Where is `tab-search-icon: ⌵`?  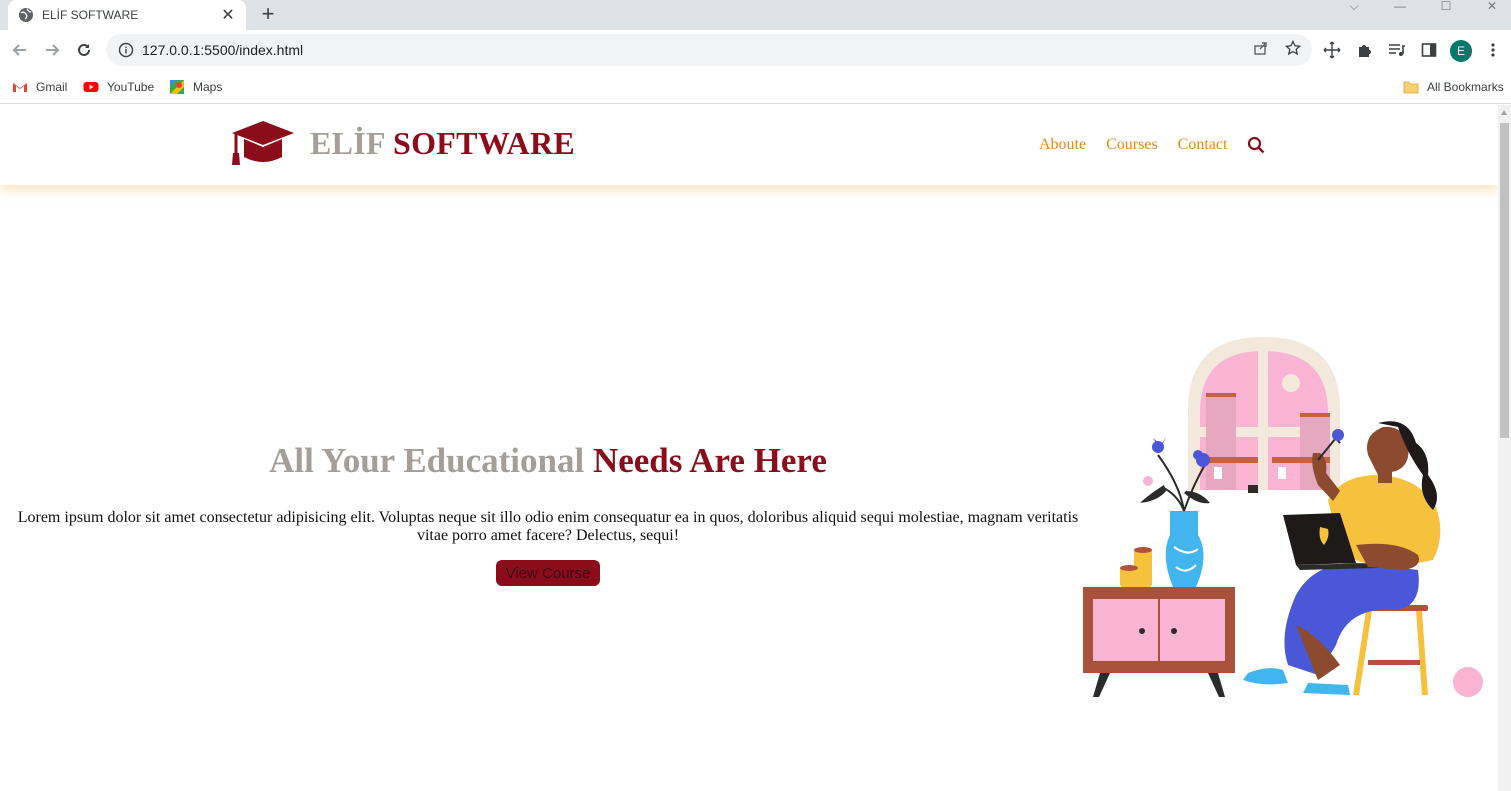
tab-search-icon: ⌵ is located at coordinates (1354, 10).